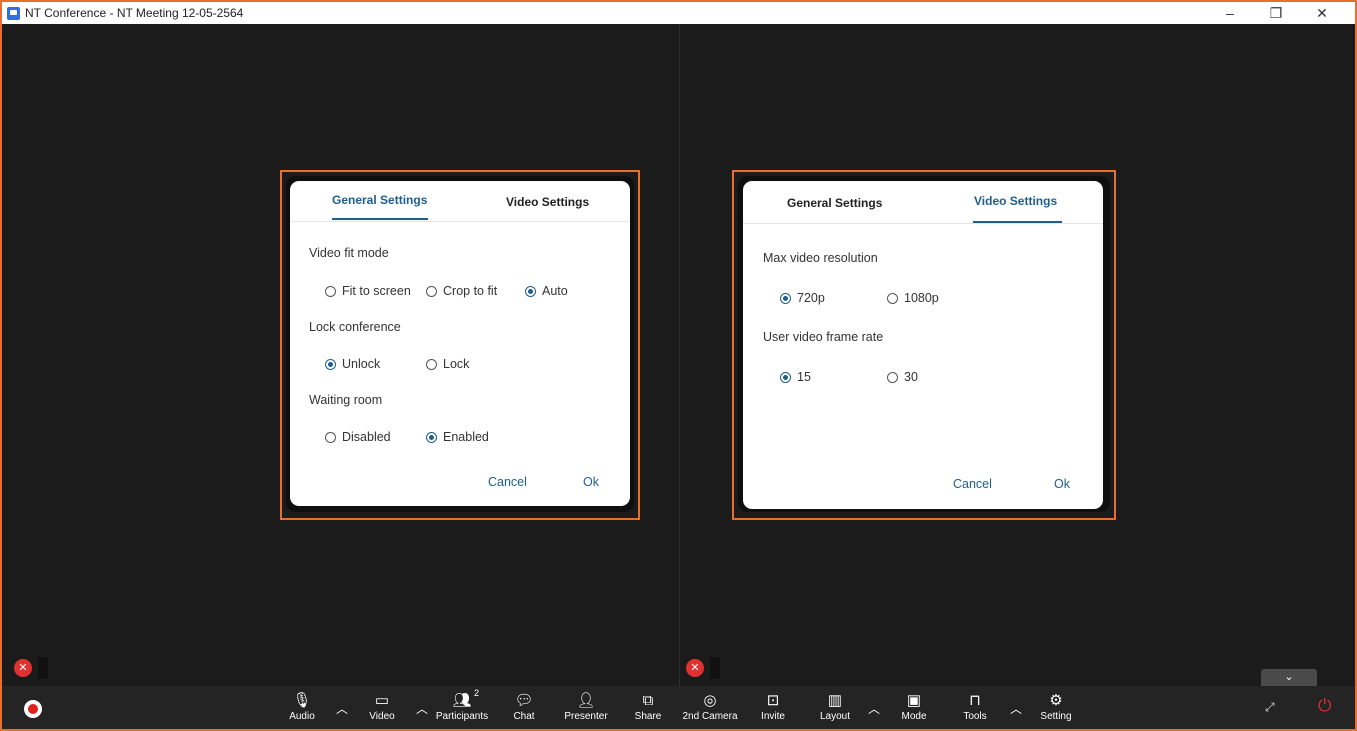 This screenshot has width=1357, height=731. Describe the element at coordinates (586, 716) in the screenshot. I see `presenter-label: Presenter` at that location.